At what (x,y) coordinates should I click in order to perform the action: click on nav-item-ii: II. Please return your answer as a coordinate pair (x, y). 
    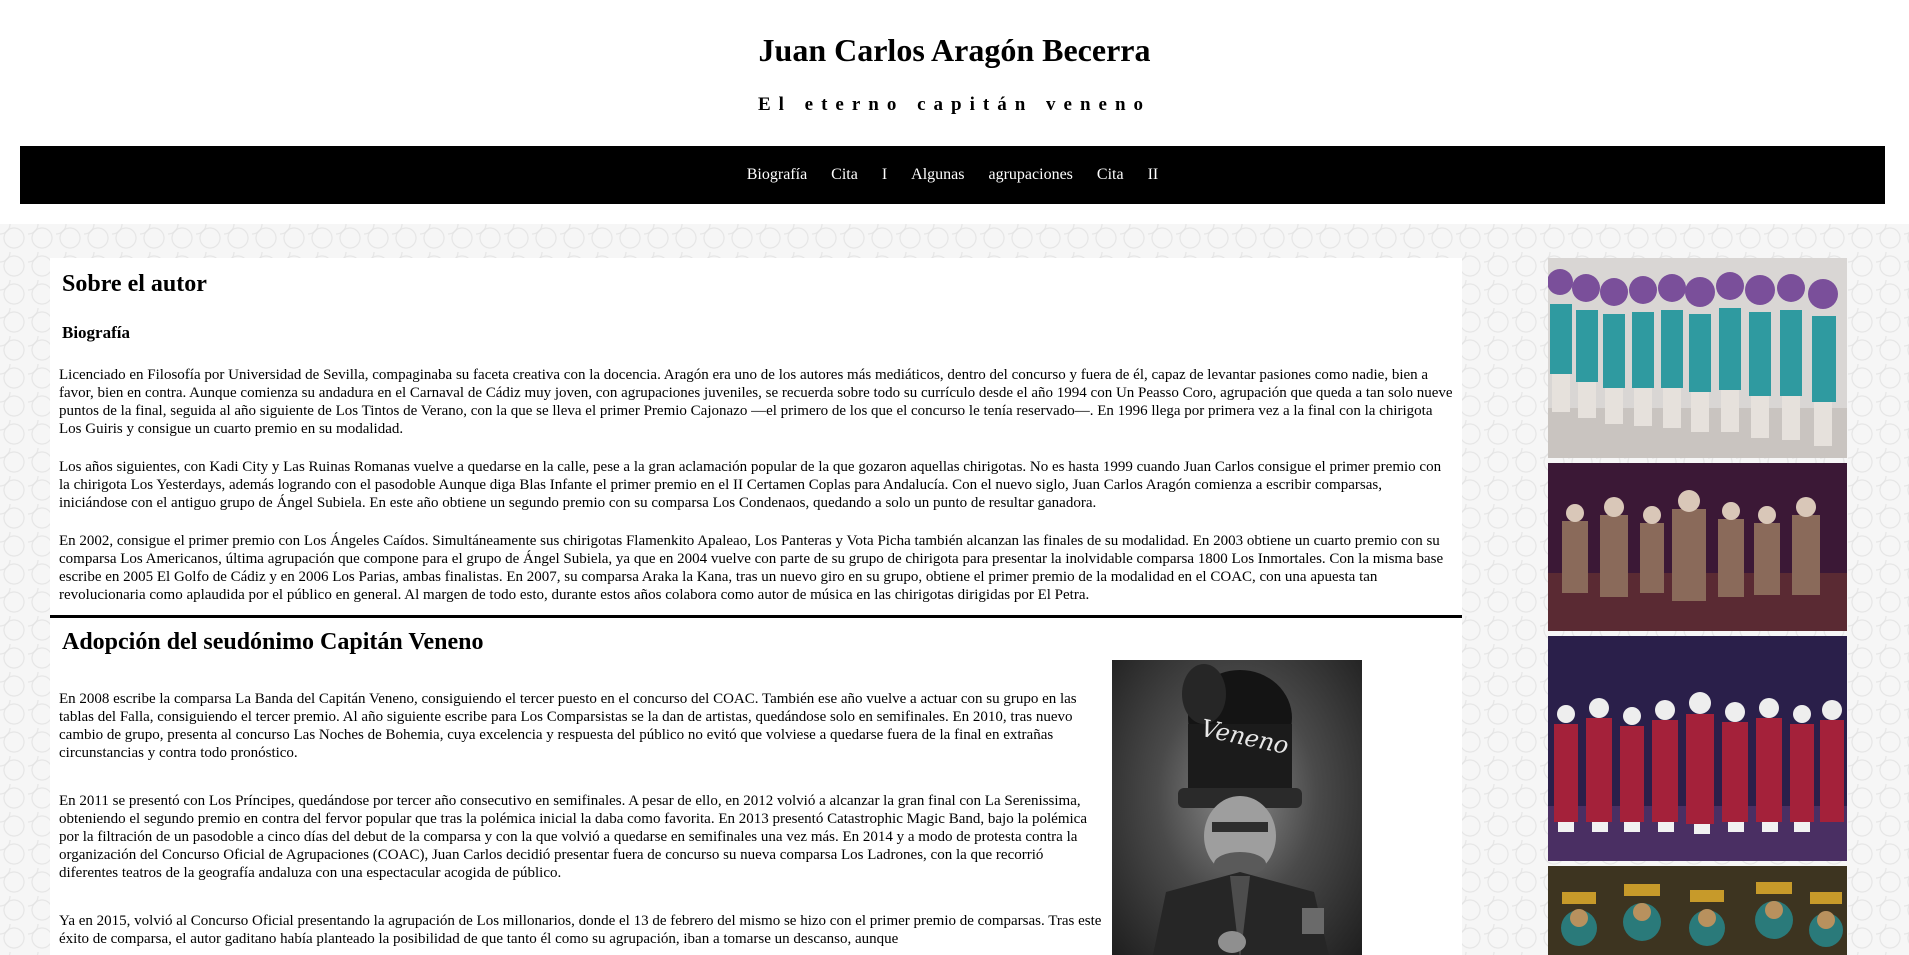
    Looking at the image, I should click on (1153, 175).